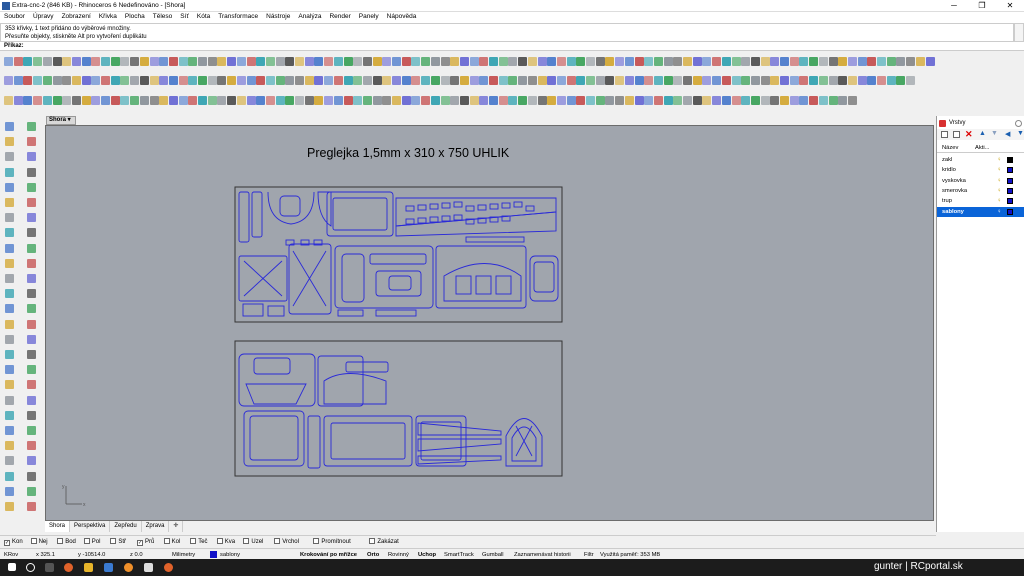 This screenshot has width=1024, height=576. I want to click on units-label: Milimetry, so click(183, 555).